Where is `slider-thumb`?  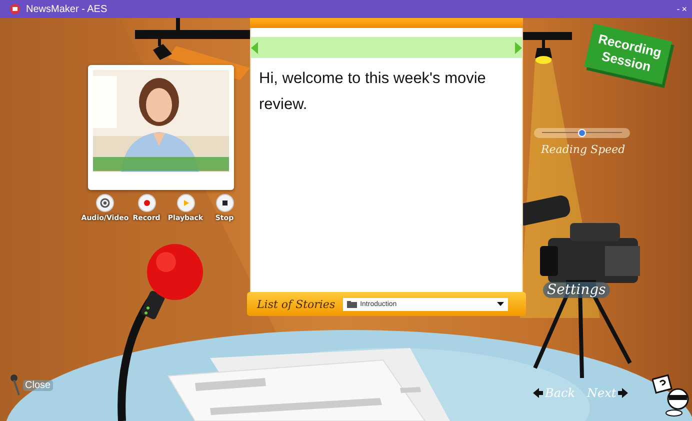 slider-thumb is located at coordinates (582, 133).